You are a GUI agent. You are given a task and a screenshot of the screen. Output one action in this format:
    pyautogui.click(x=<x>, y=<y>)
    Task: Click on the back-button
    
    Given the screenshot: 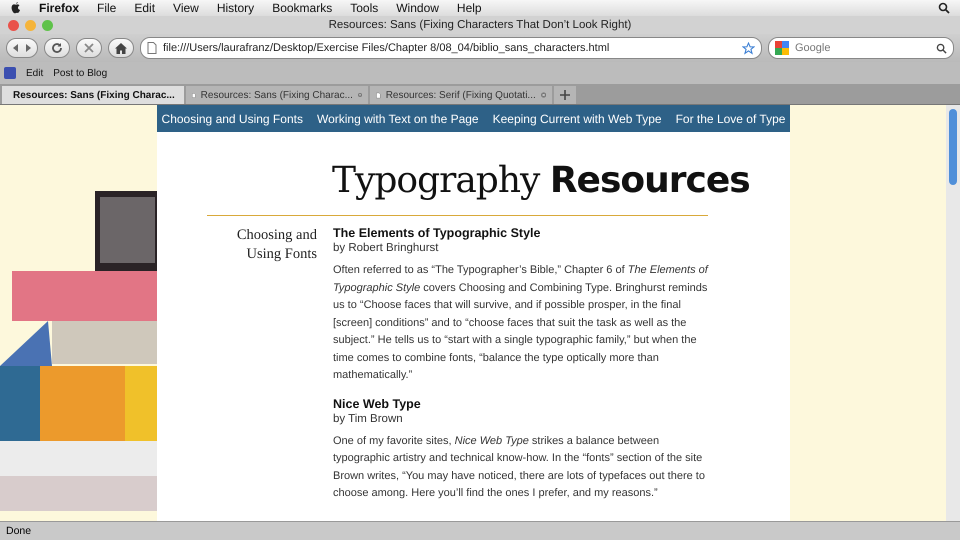 What is the action you would take?
    pyautogui.click(x=22, y=48)
    